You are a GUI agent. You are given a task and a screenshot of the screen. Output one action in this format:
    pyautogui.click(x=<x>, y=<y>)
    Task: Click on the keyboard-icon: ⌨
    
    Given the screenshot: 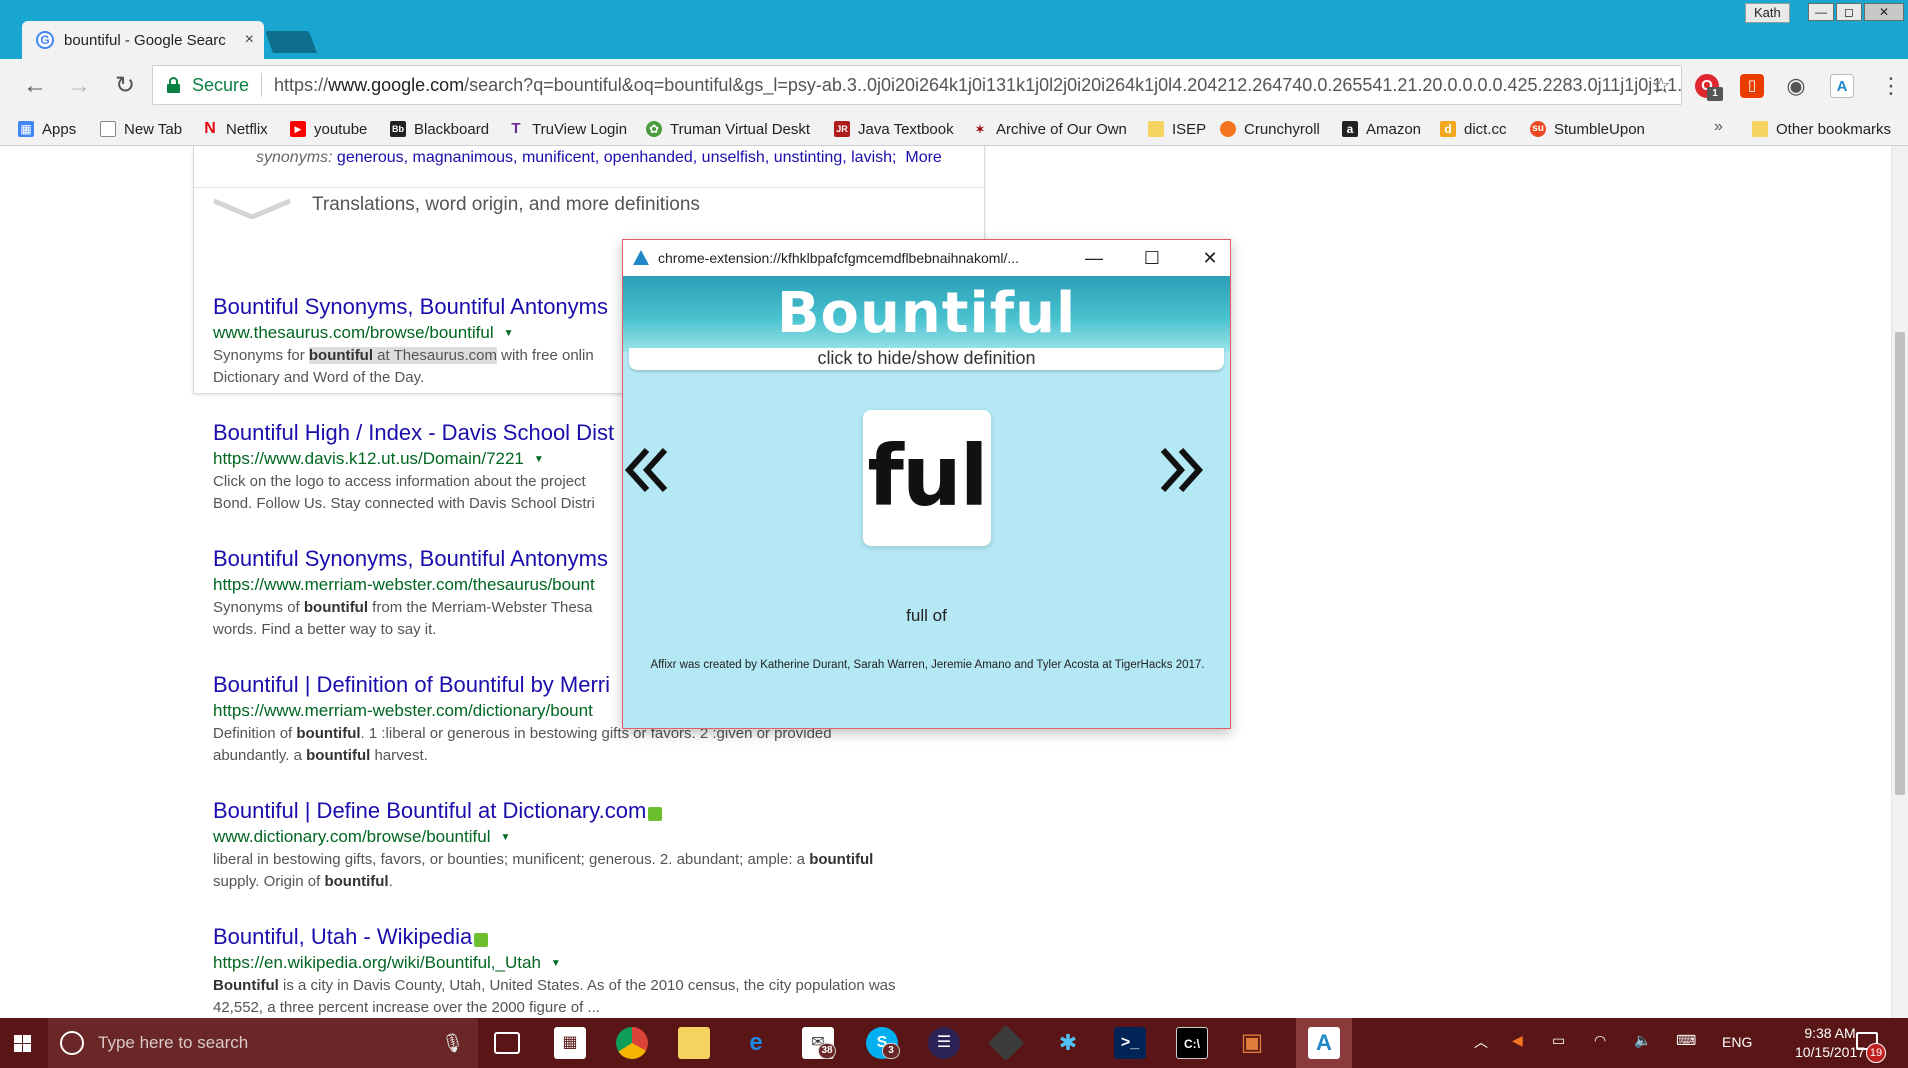 What is the action you would take?
    pyautogui.click(x=1686, y=1040)
    